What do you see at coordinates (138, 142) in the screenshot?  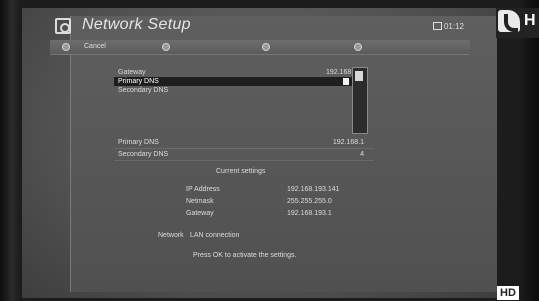 I see `field-label: Primary DNS` at bounding box center [138, 142].